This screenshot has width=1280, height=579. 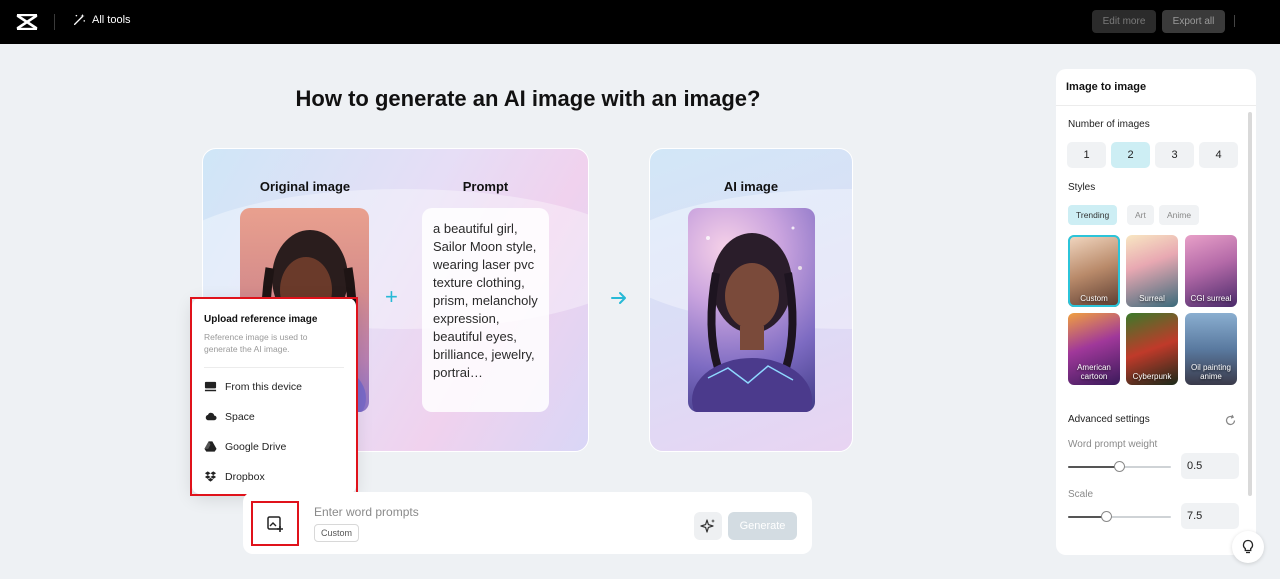 What do you see at coordinates (274, 396) in the screenshot?
I see `popup-highlight-box` at bounding box center [274, 396].